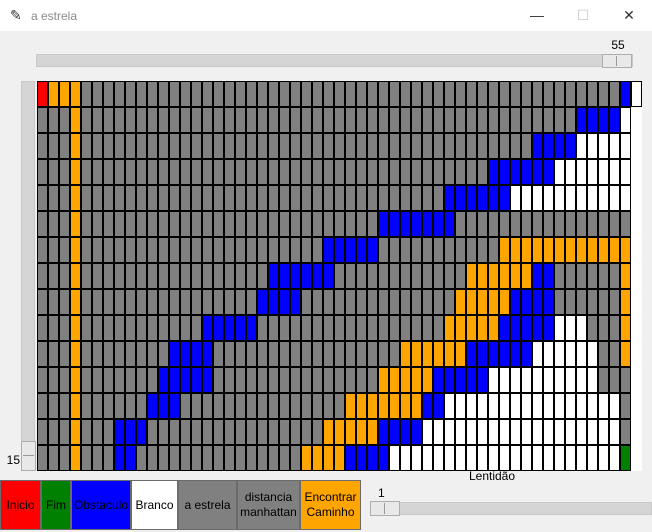 The height and width of the screenshot is (532, 652). What do you see at coordinates (617, 61) in the screenshot?
I see `grid-size-scale-thumb` at bounding box center [617, 61].